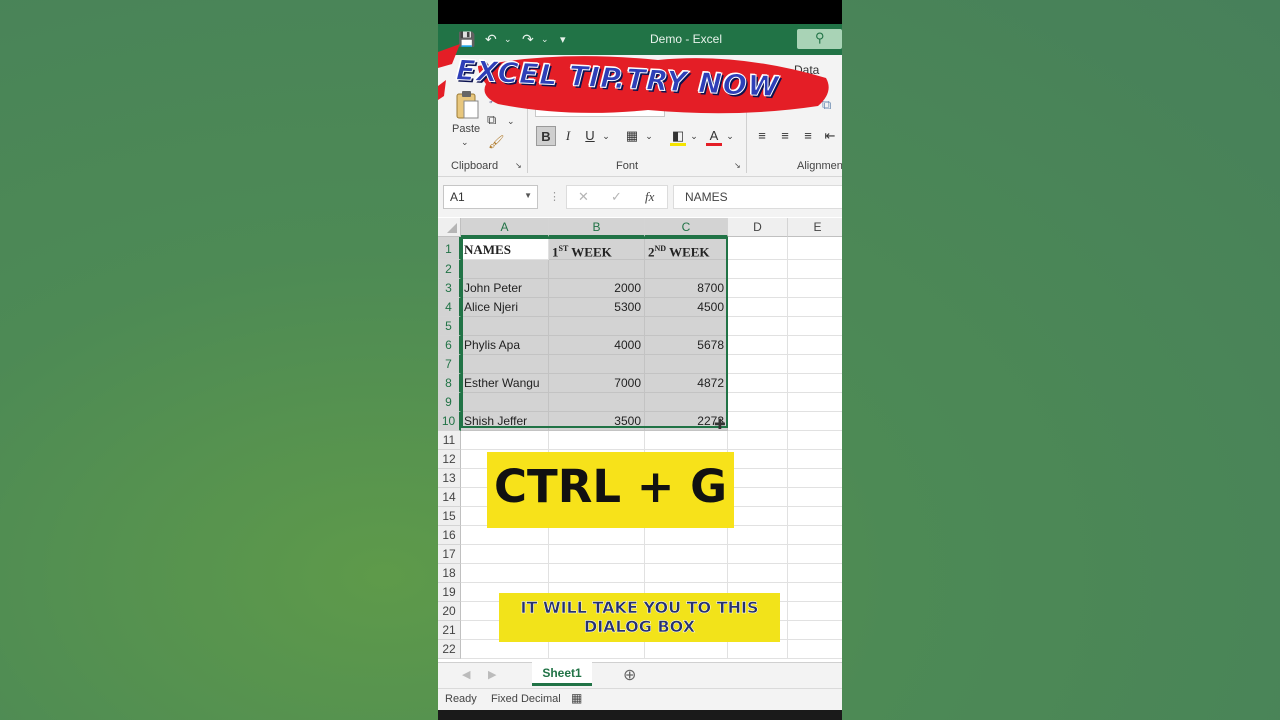 The height and width of the screenshot is (720, 1280). I want to click on row-header: 22, so click(449, 649).